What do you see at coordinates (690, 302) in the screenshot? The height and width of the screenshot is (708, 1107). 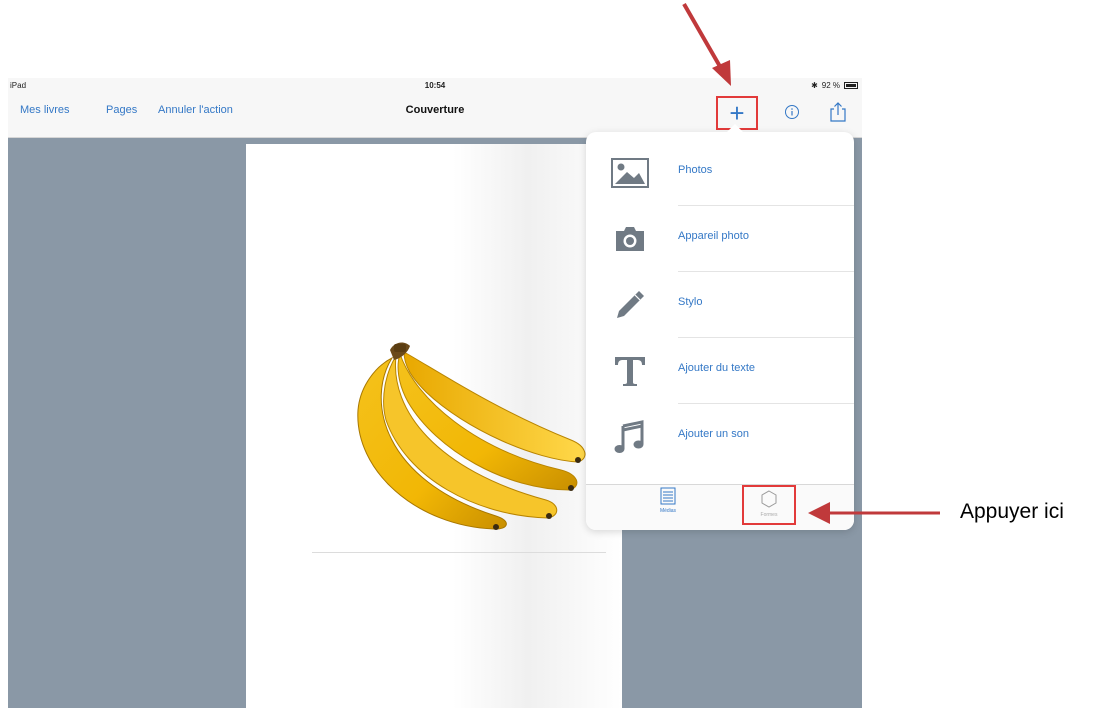 I see `menu-item-label: Stylo` at bounding box center [690, 302].